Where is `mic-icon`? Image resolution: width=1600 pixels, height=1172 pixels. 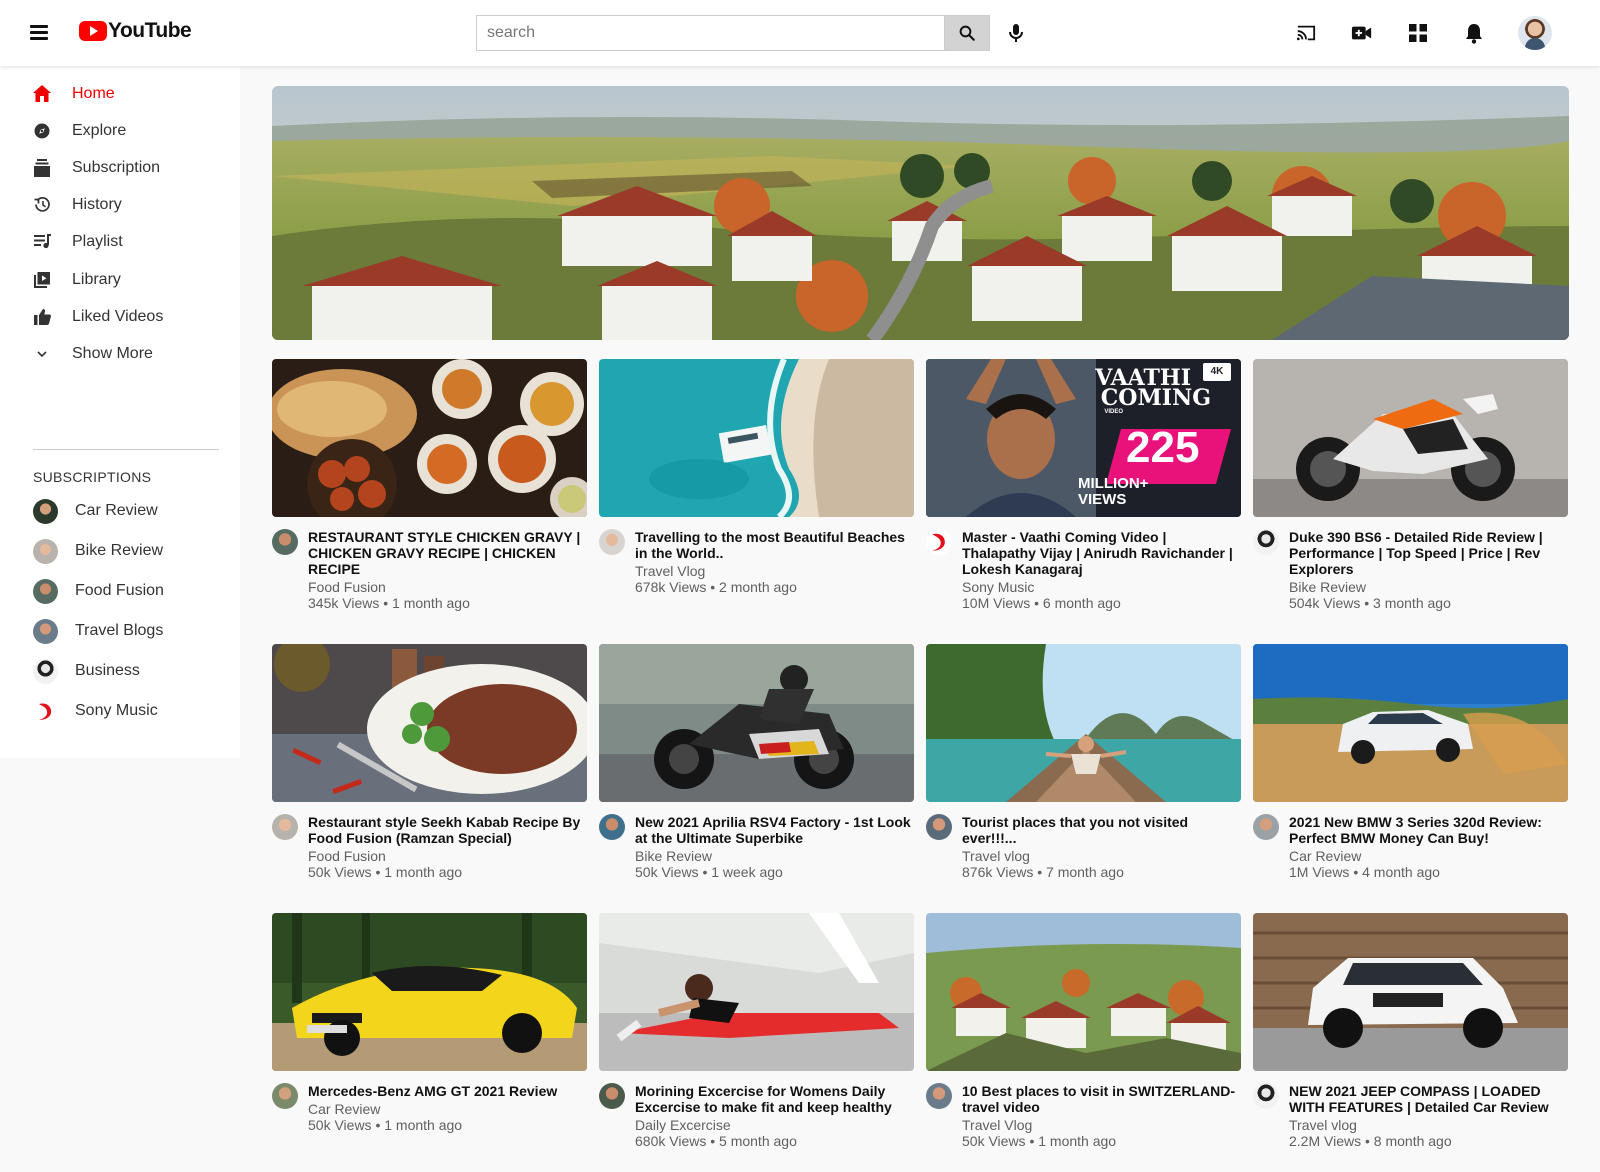 mic-icon is located at coordinates (1016, 33).